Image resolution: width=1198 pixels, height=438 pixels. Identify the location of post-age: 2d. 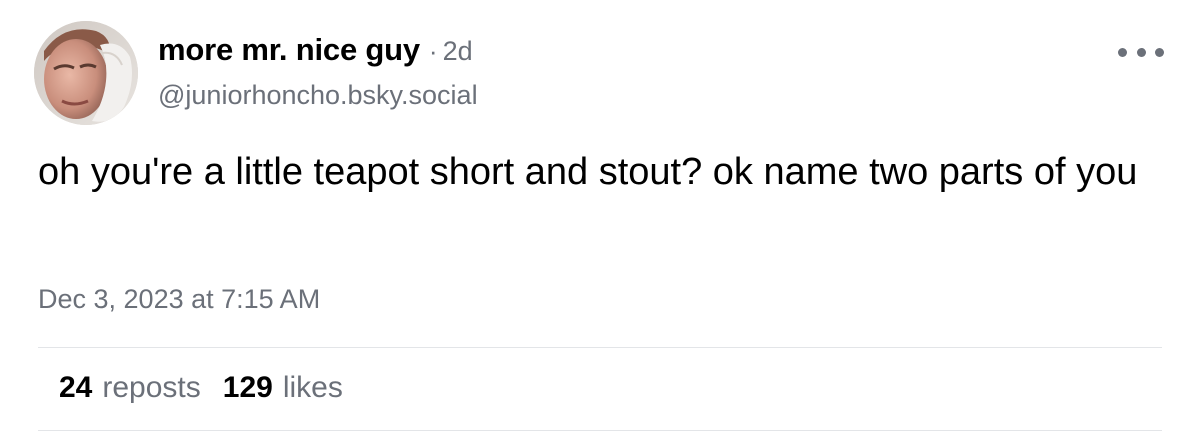
(458, 51).